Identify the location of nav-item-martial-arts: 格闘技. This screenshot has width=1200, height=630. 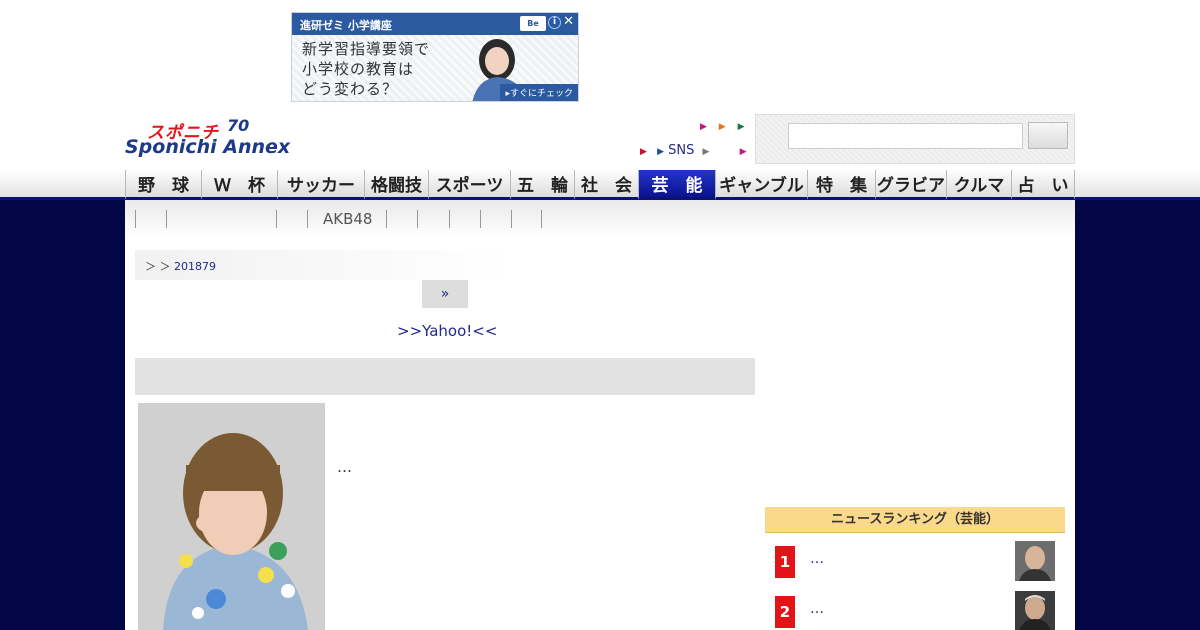
(396, 185).